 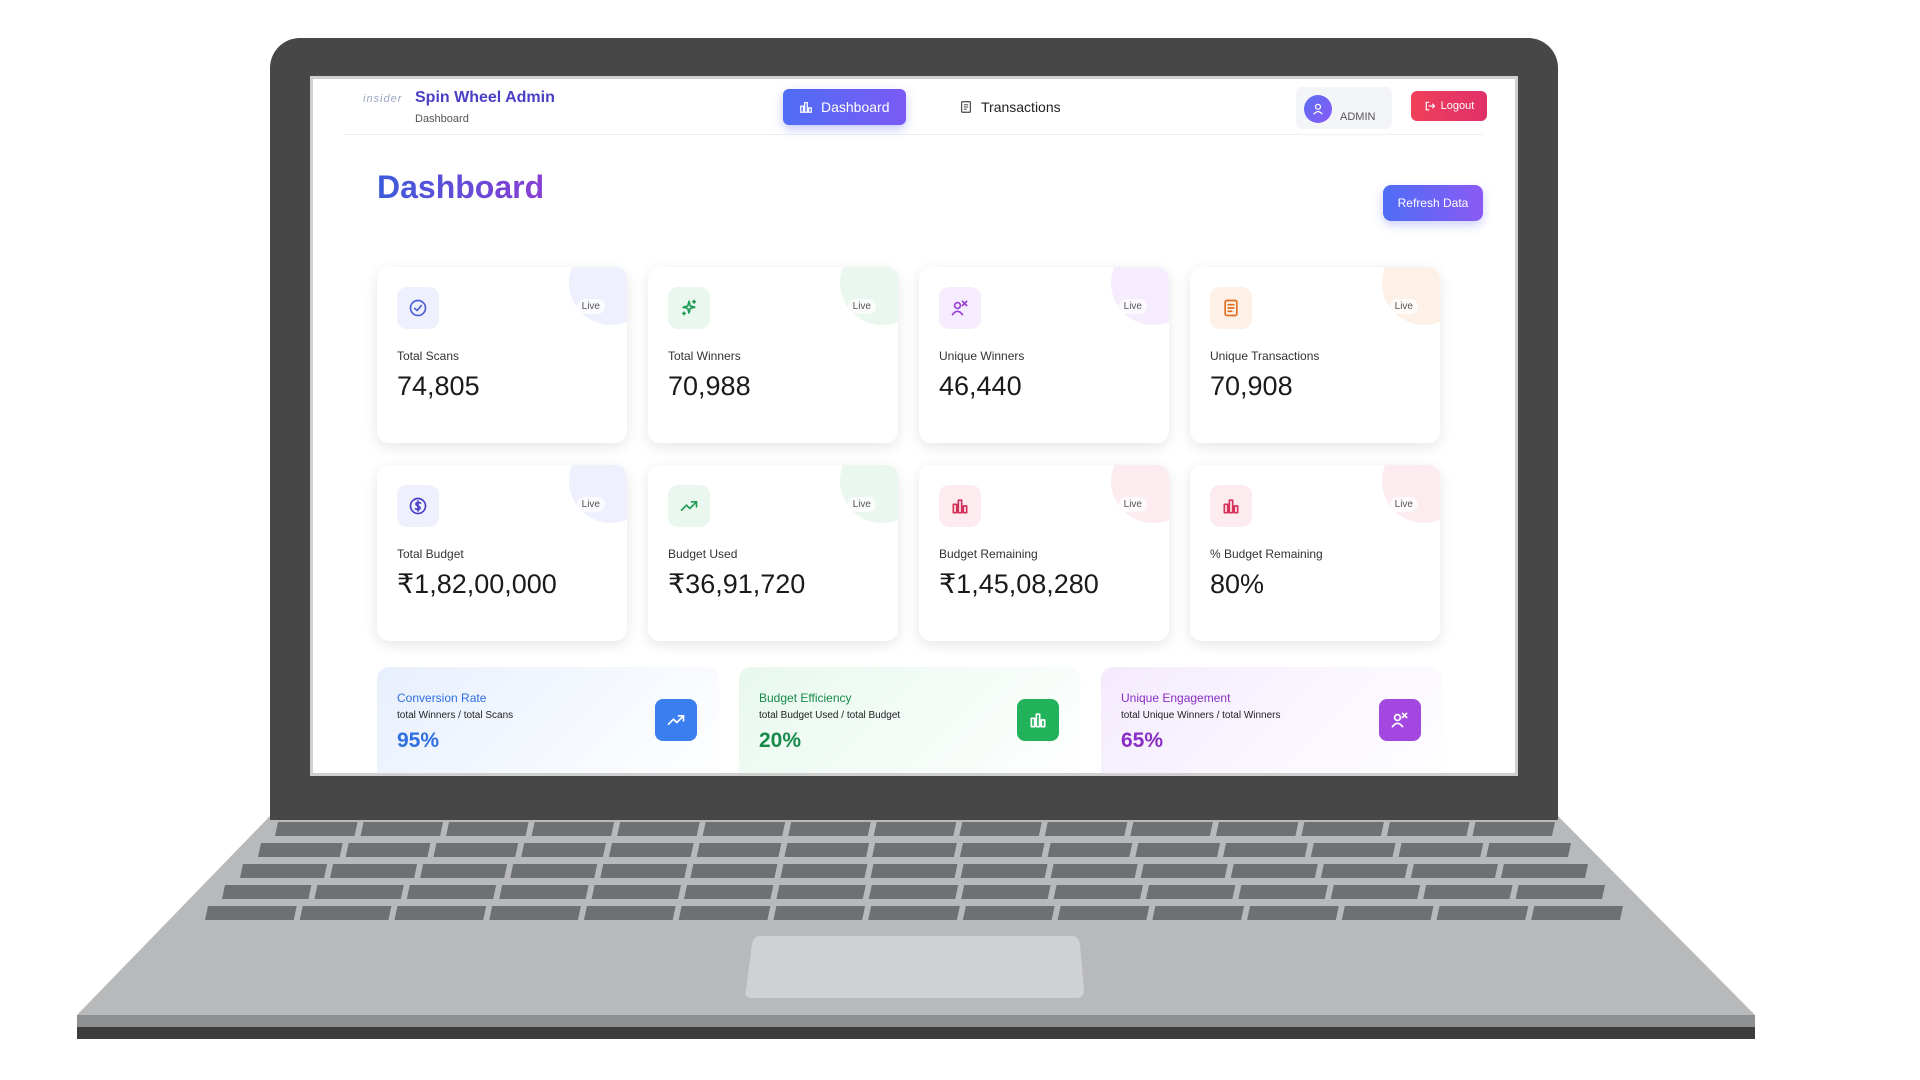 What do you see at coordinates (1433, 203) in the screenshot?
I see `refresh-data-button: Refresh Data` at bounding box center [1433, 203].